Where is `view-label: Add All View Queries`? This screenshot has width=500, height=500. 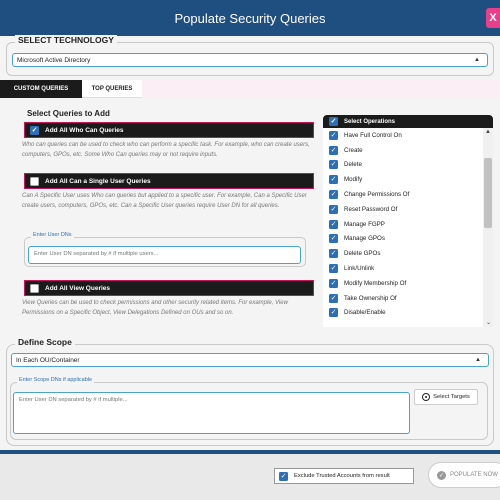
view-label: Add All View Queries is located at coordinates (78, 288).